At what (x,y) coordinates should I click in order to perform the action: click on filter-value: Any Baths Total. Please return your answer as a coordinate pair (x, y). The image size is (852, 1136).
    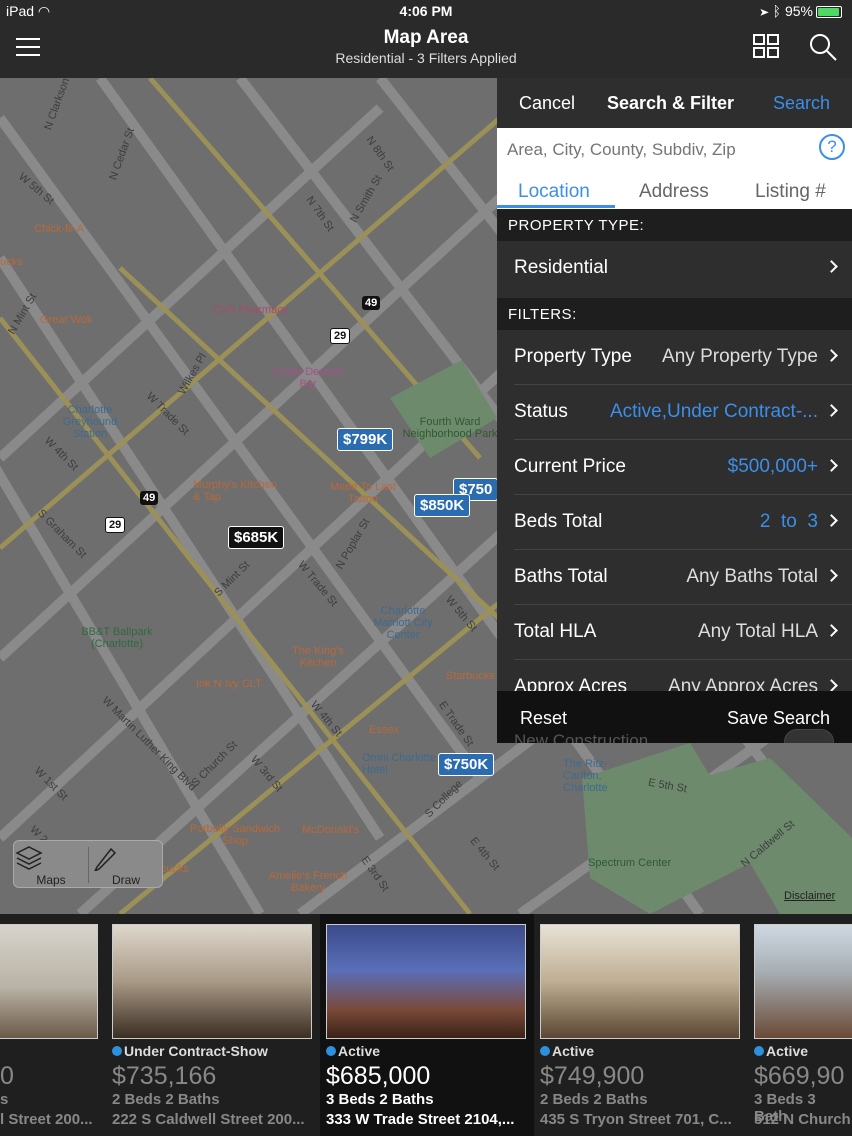
    Looking at the image, I should click on (752, 576).